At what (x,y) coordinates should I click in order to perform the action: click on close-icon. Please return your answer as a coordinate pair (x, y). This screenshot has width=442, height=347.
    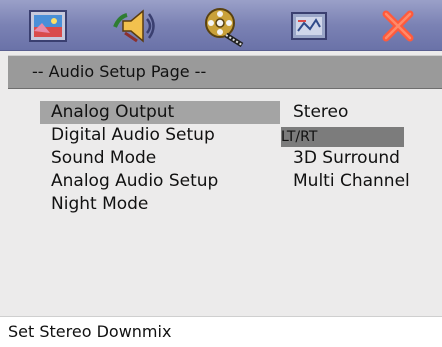
    Looking at the image, I should click on (398, 26).